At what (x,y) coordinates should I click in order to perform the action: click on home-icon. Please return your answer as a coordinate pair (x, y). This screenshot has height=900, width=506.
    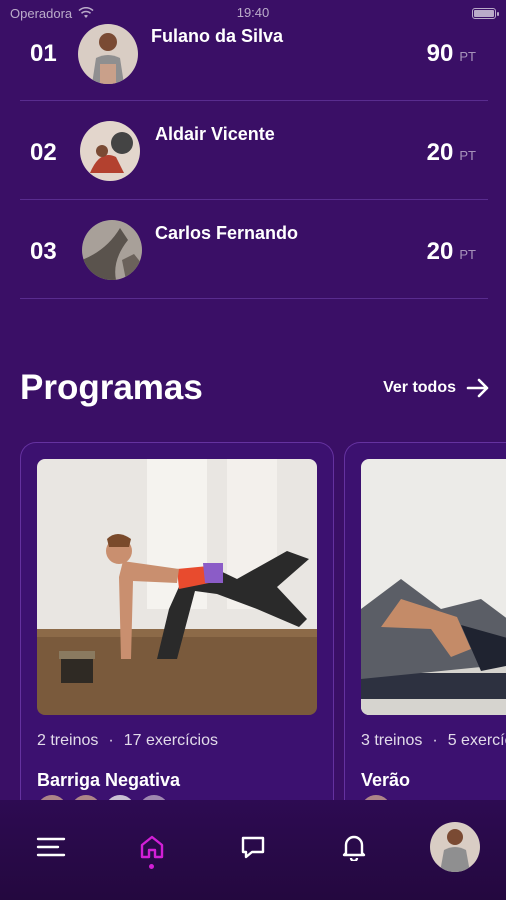
    Looking at the image, I should click on (151, 847).